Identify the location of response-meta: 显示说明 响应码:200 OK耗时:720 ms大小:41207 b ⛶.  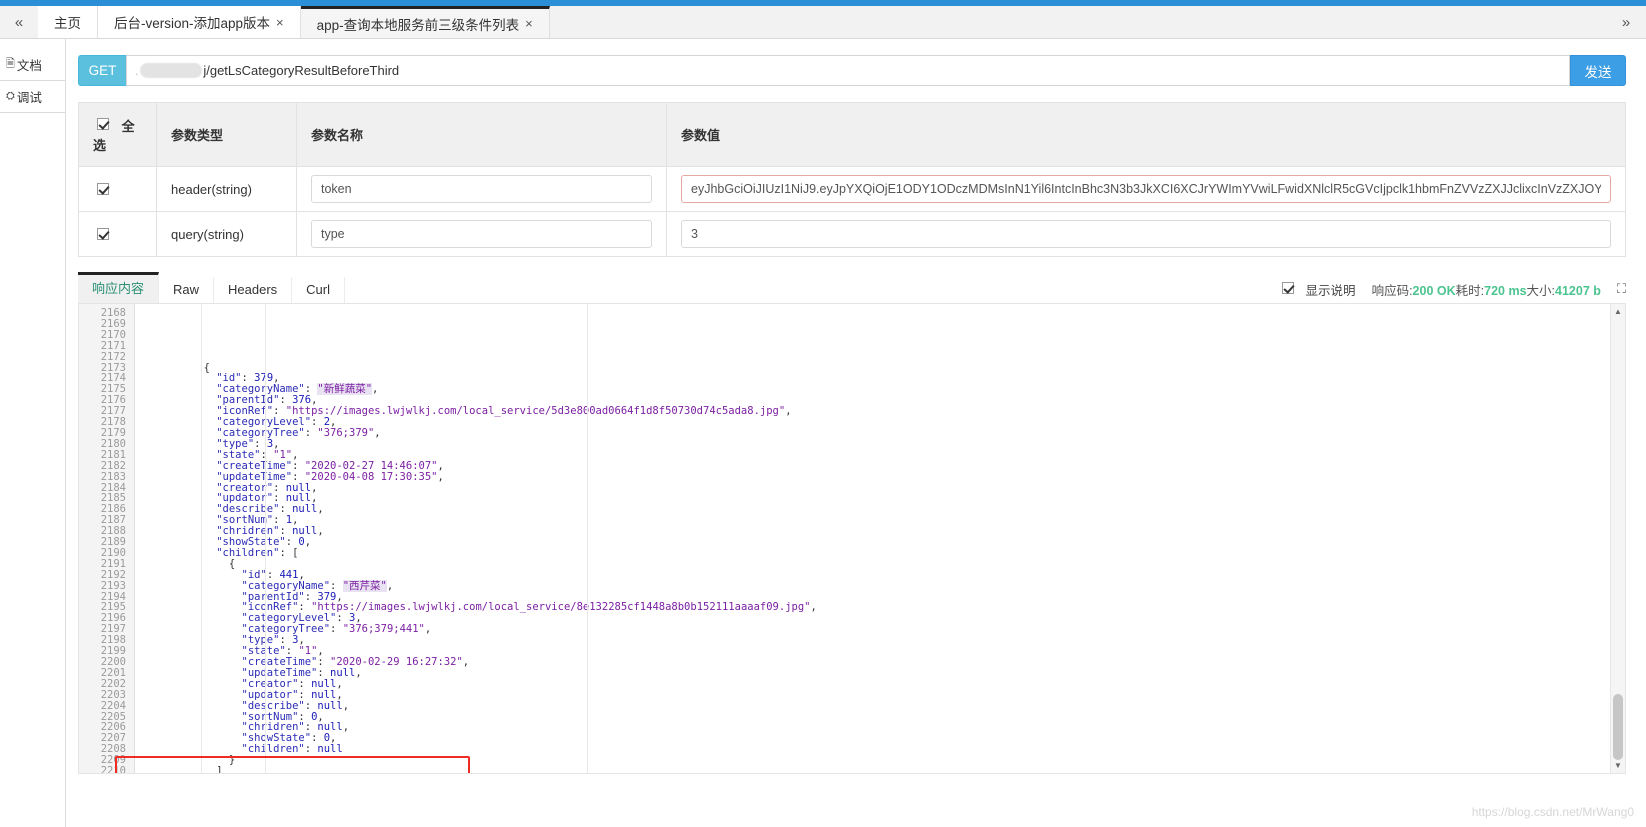
(1452, 291).